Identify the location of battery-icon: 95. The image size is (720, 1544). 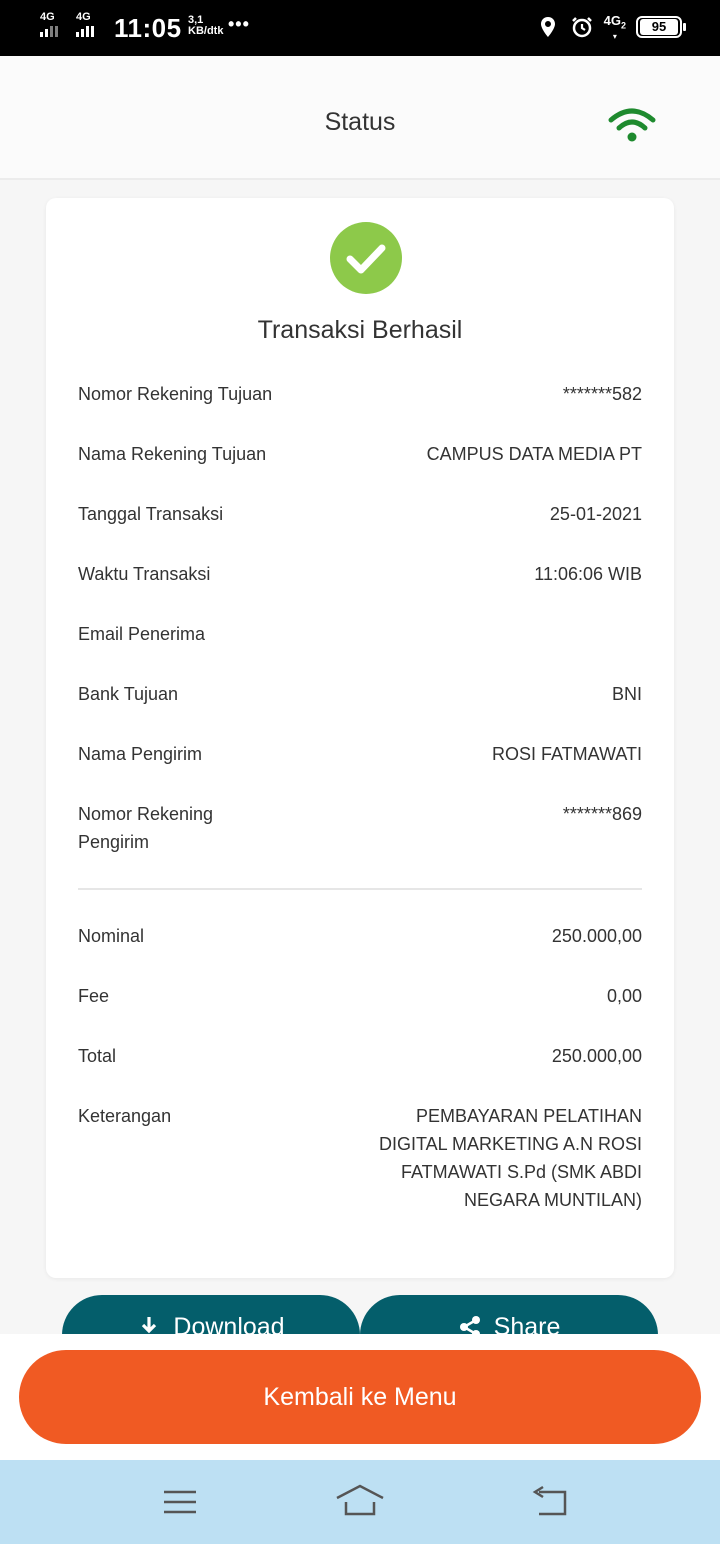
(661, 27).